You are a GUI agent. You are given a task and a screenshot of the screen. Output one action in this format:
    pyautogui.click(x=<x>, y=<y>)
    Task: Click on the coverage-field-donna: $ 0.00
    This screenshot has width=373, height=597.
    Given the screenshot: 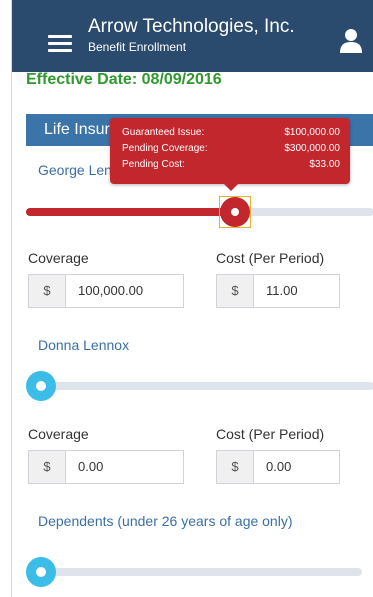 What is the action you would take?
    pyautogui.click(x=106, y=467)
    